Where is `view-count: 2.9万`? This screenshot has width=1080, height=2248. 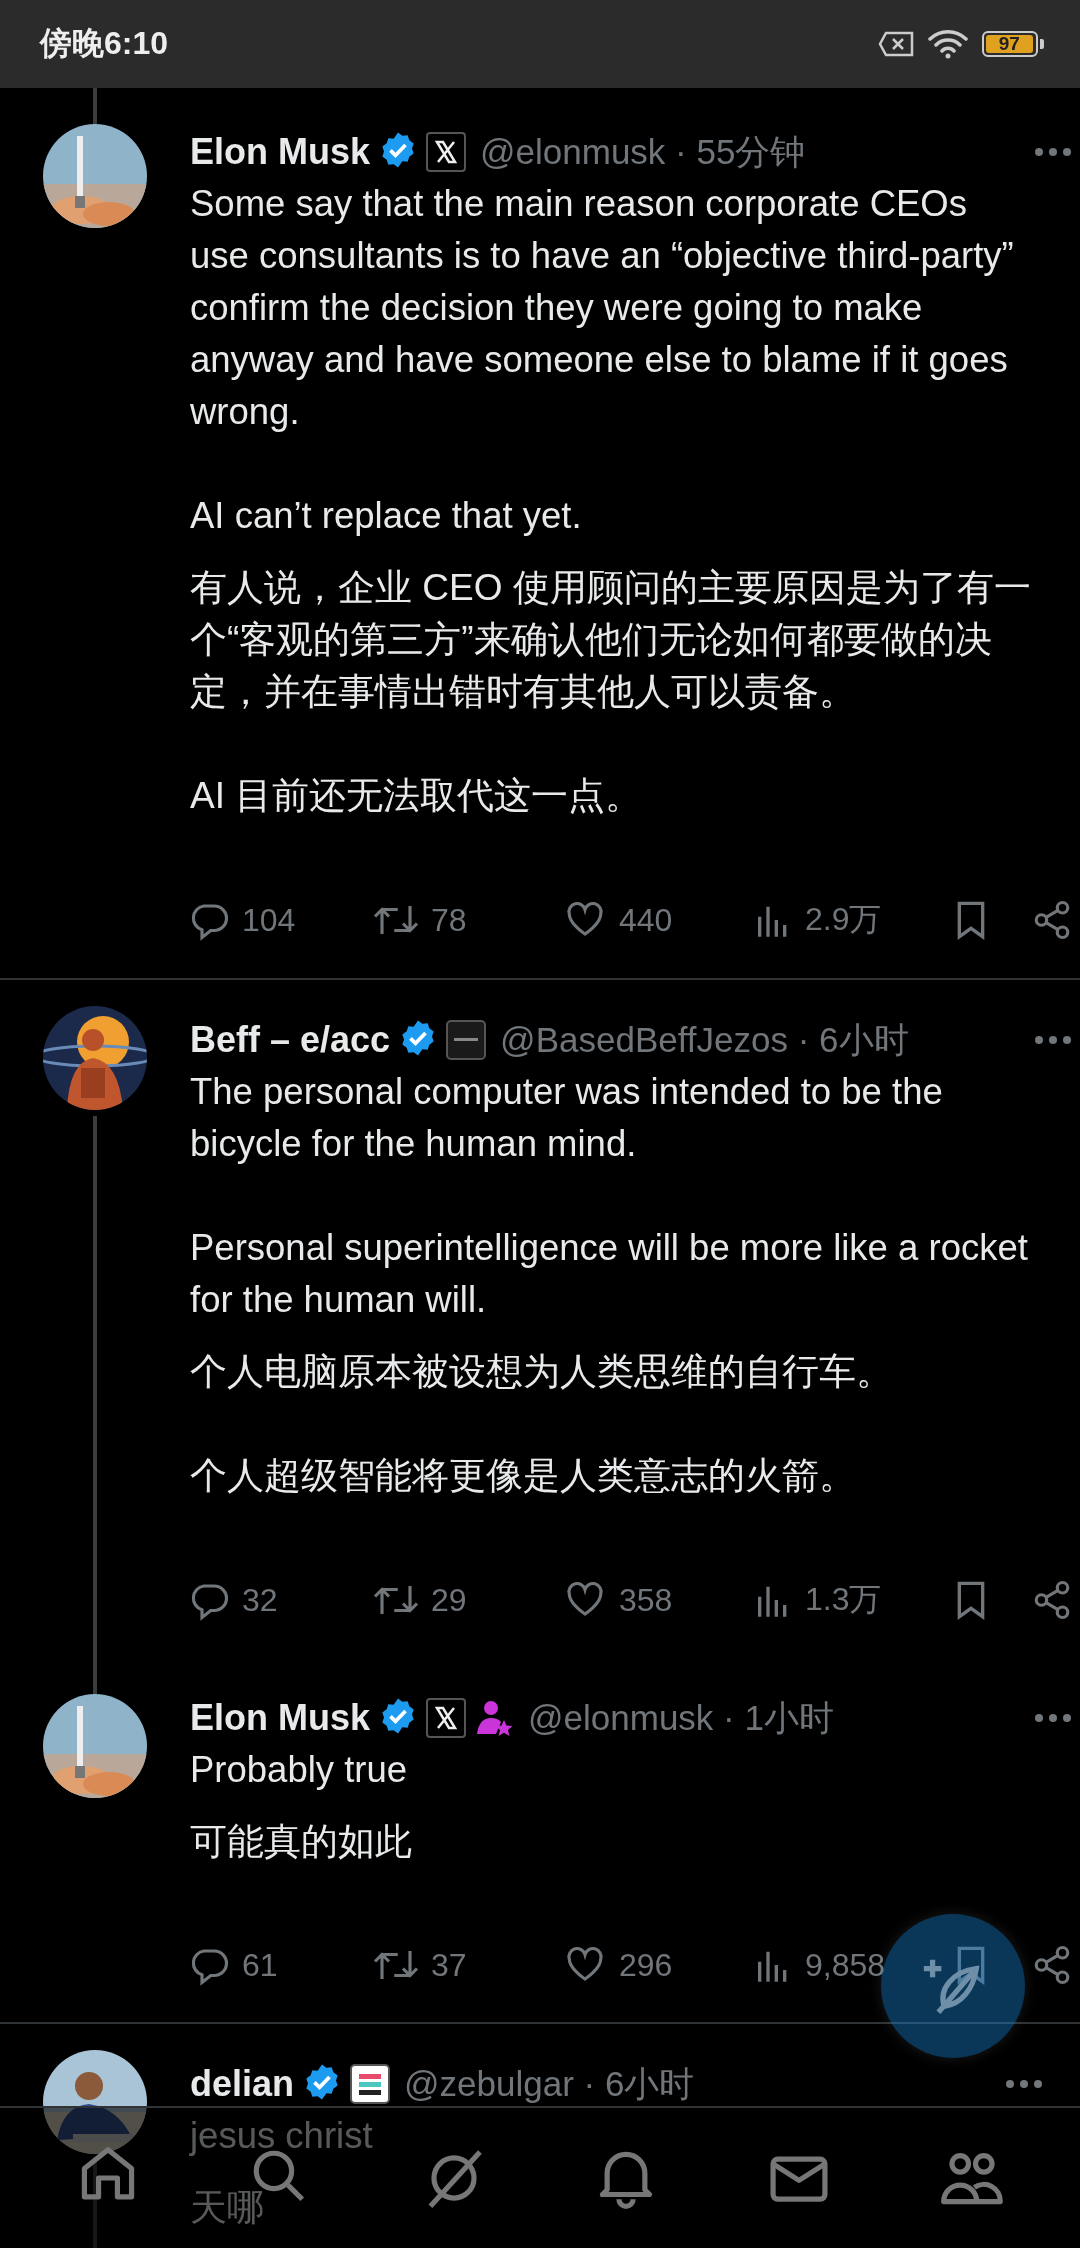
view-count: 2.9万 is located at coordinates (843, 919).